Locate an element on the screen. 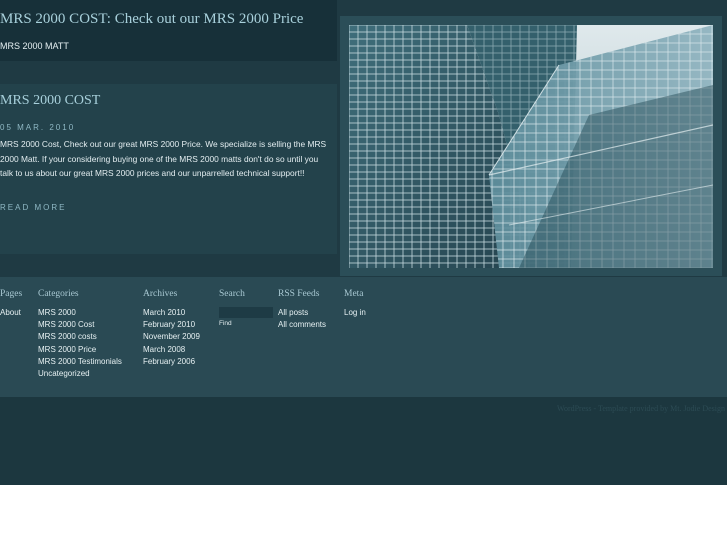 This screenshot has width=727, height=545. search-widget: Search Find is located at coordinates (246, 308).